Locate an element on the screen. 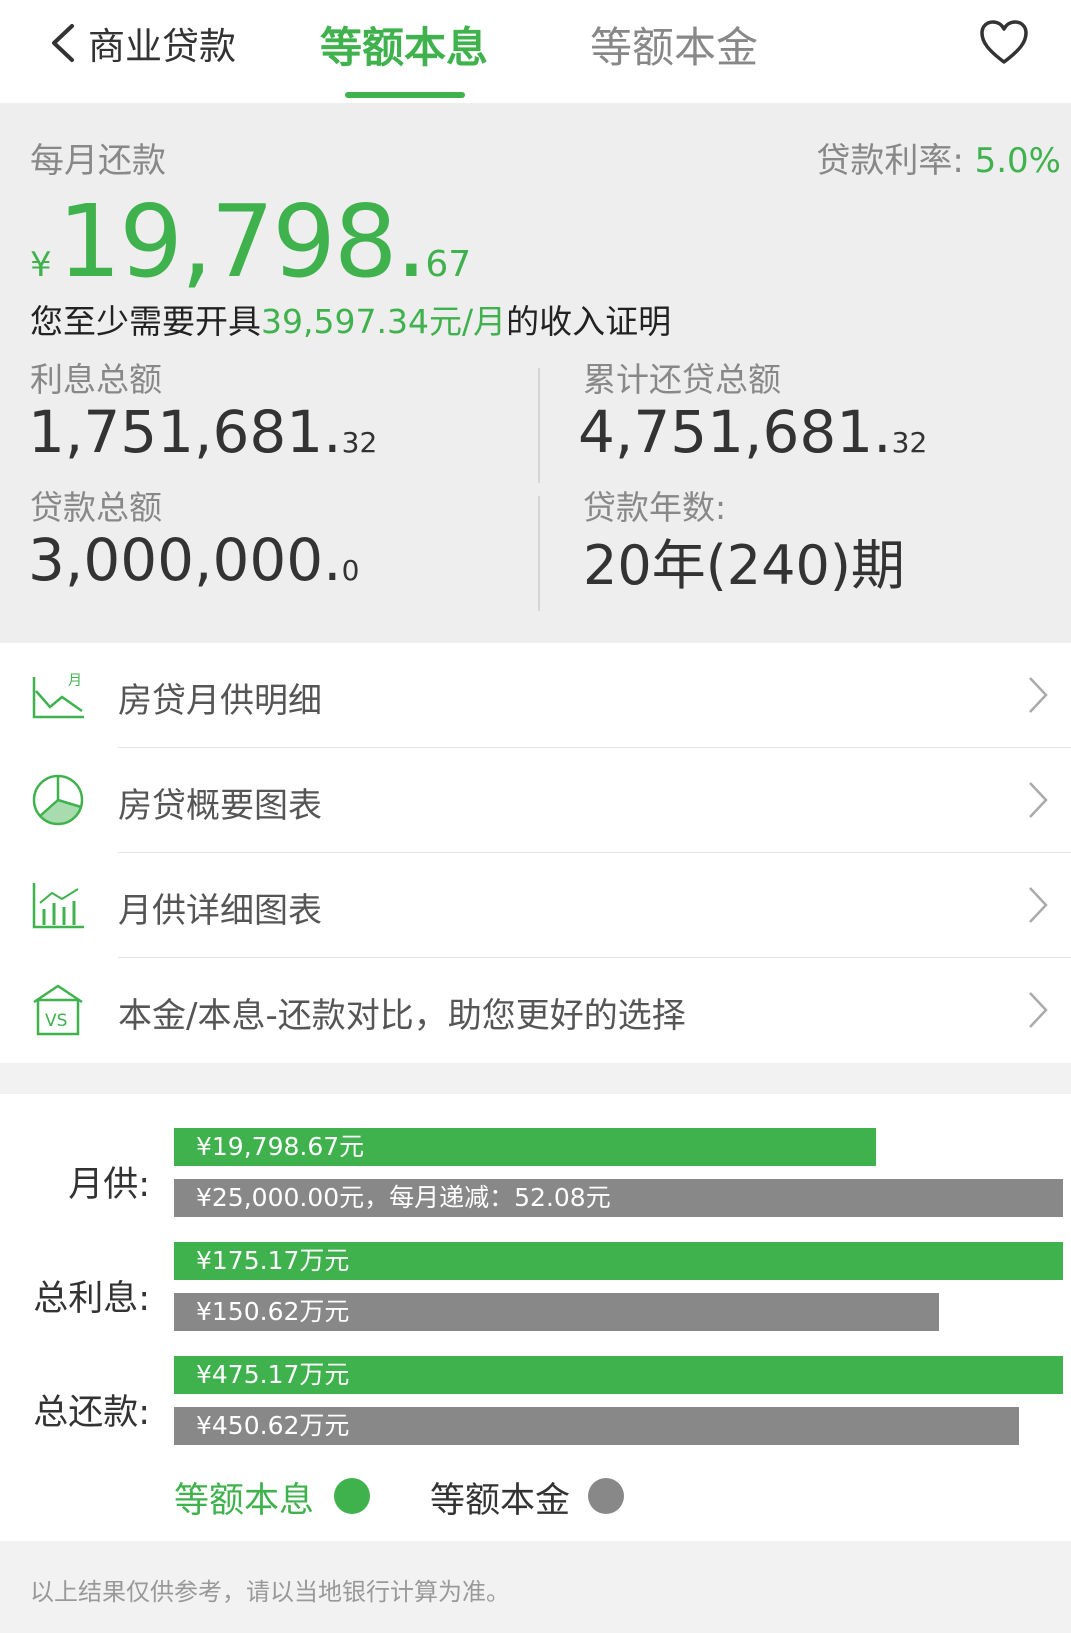  total-repayment-integer: 4,751,681. is located at coordinates (735, 432).